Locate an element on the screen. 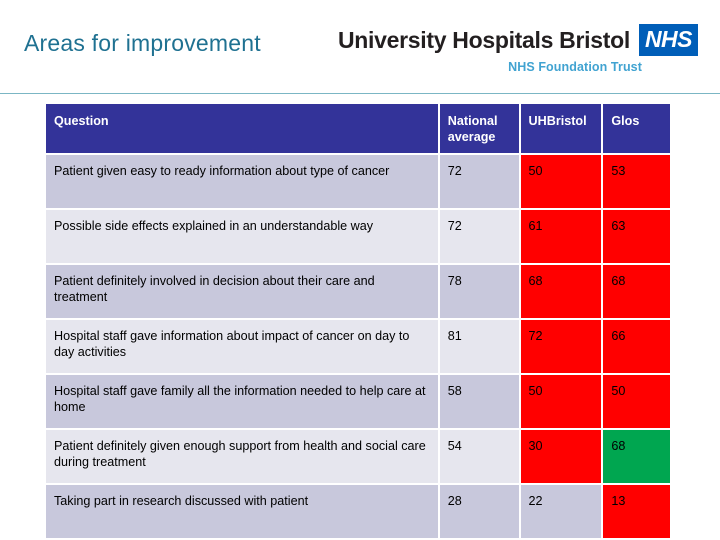 The image size is (720, 540). cell-national: 54 is located at coordinates (479, 457).